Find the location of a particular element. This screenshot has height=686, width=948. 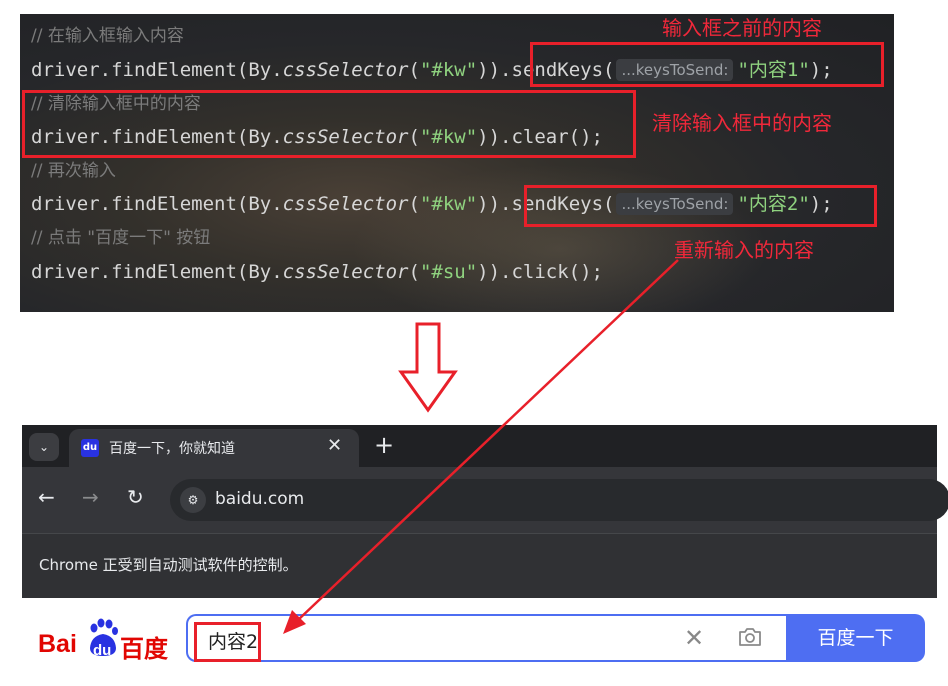

browser-toolbar: ← → ↻ ⚙ baidu.com is located at coordinates (485, 500).